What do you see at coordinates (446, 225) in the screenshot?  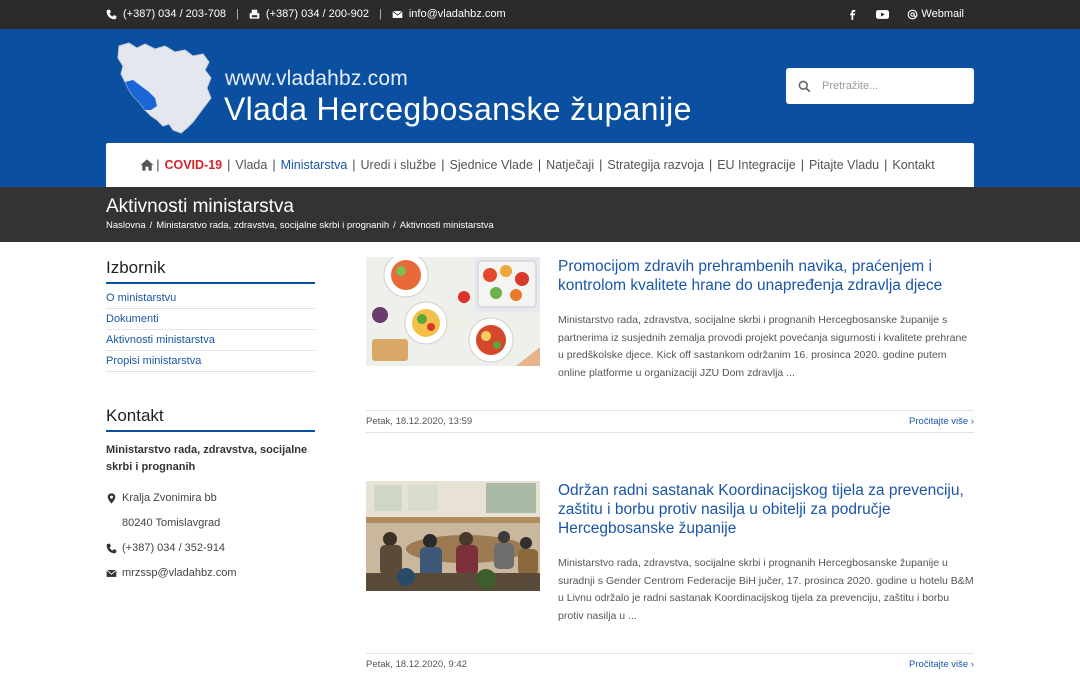 I see `breadcrumb-current: Aktivnosti ministarstva` at bounding box center [446, 225].